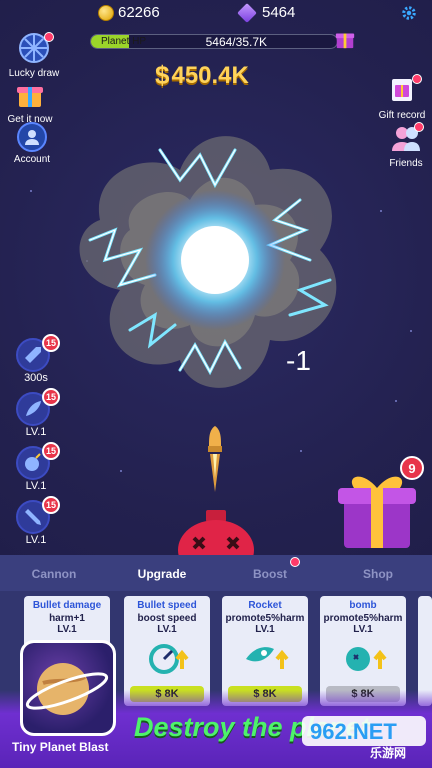 The width and height of the screenshot is (432, 768). I want to click on tab-label: Boost, so click(270, 574).